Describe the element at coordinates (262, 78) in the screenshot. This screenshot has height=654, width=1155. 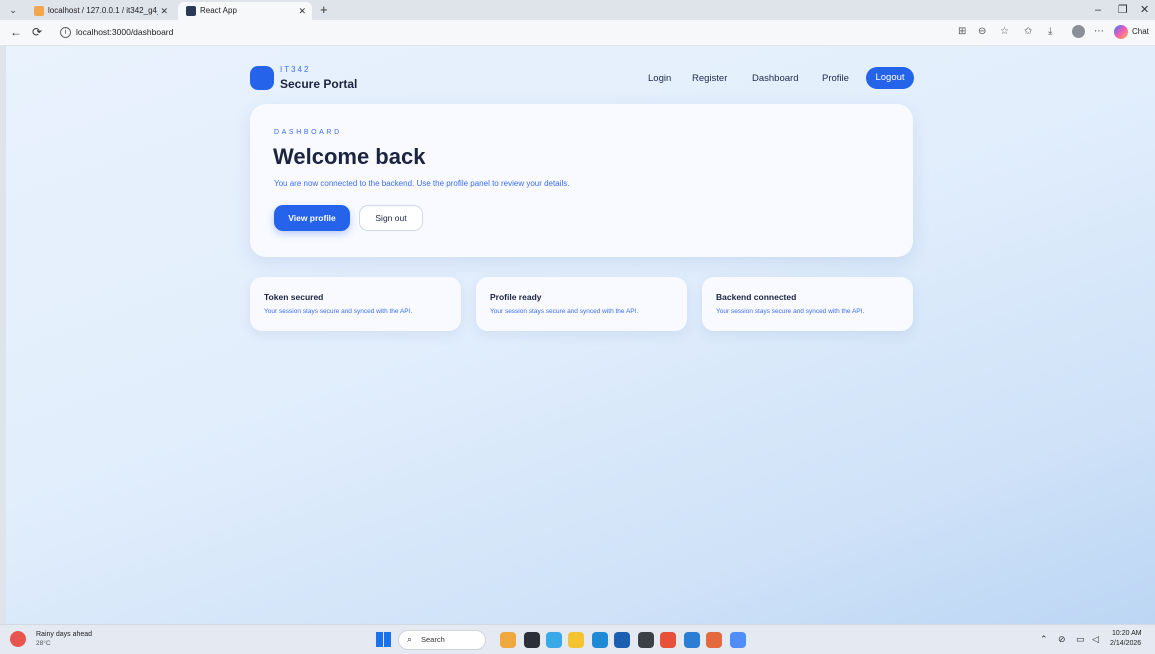
I see `brand-logo-icon` at that location.